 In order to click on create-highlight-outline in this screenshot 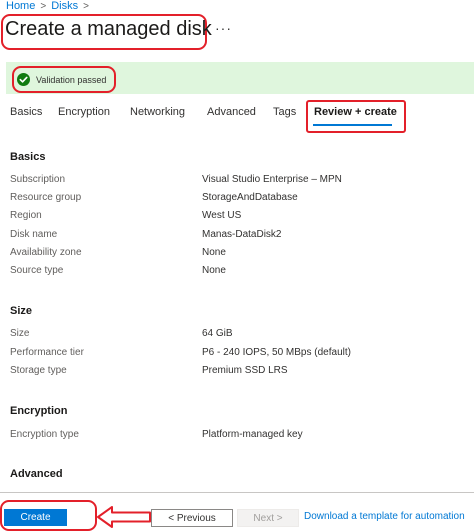, I will do `click(48, 515)`.